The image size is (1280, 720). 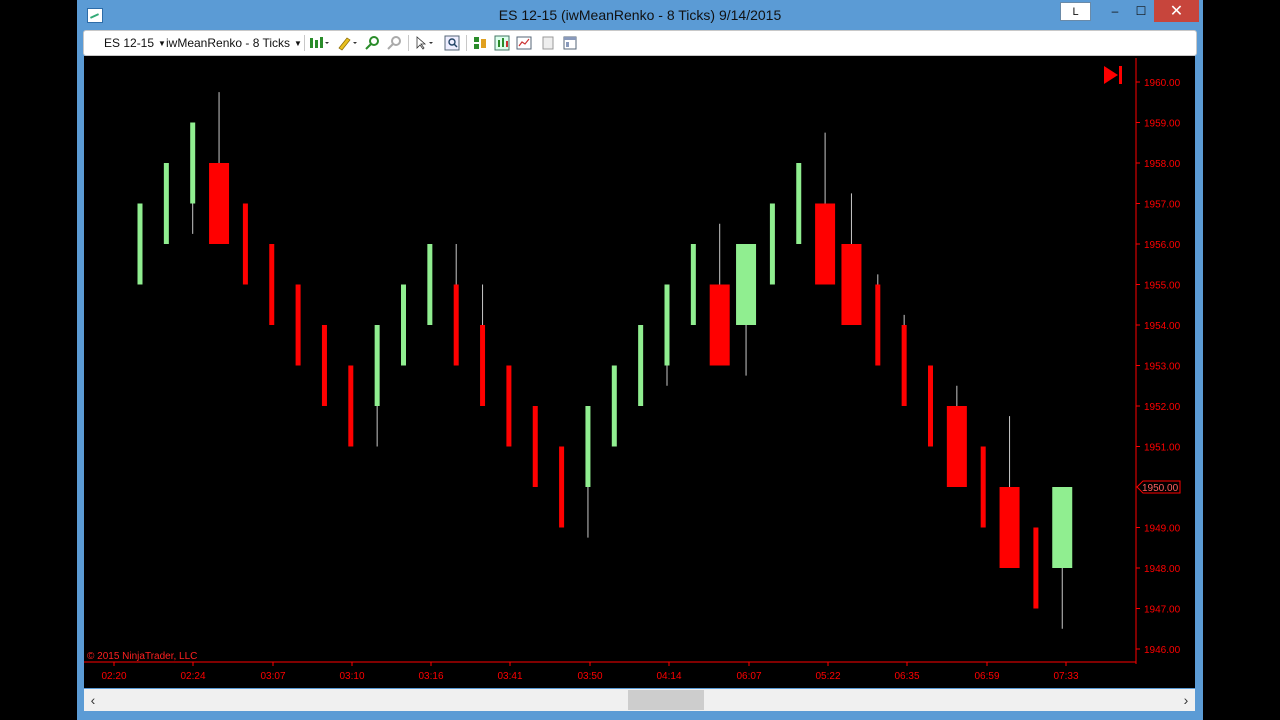 I want to click on chart-style-button, so click(x=319, y=43).